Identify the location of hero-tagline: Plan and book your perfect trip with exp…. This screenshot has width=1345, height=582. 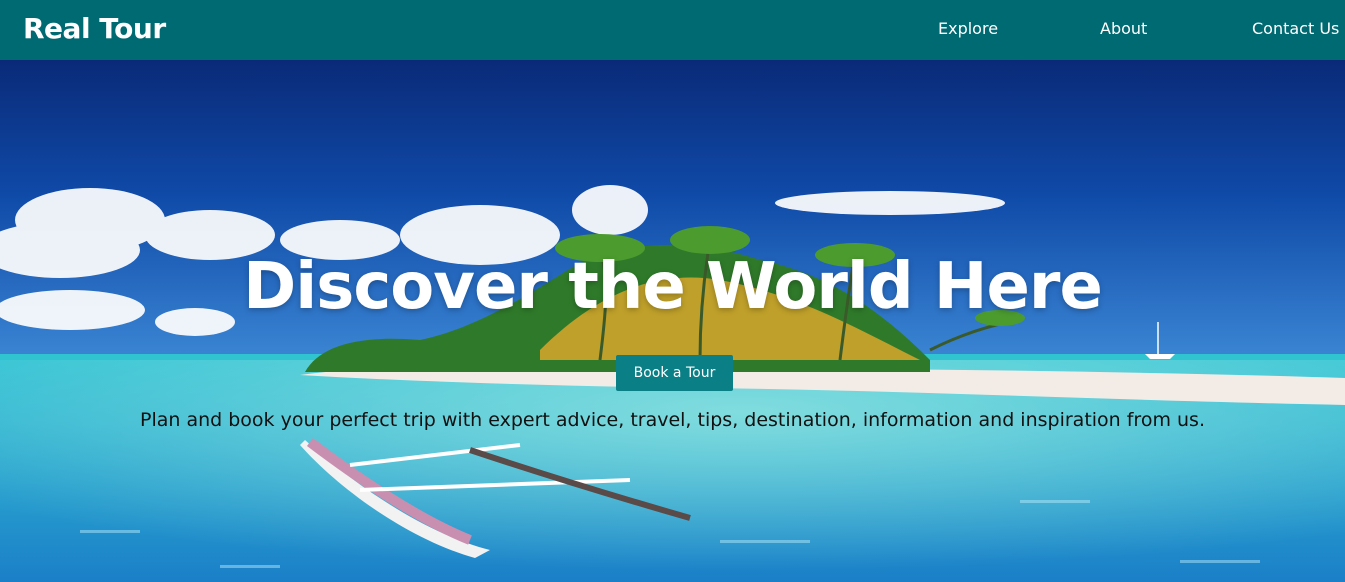
(672, 420).